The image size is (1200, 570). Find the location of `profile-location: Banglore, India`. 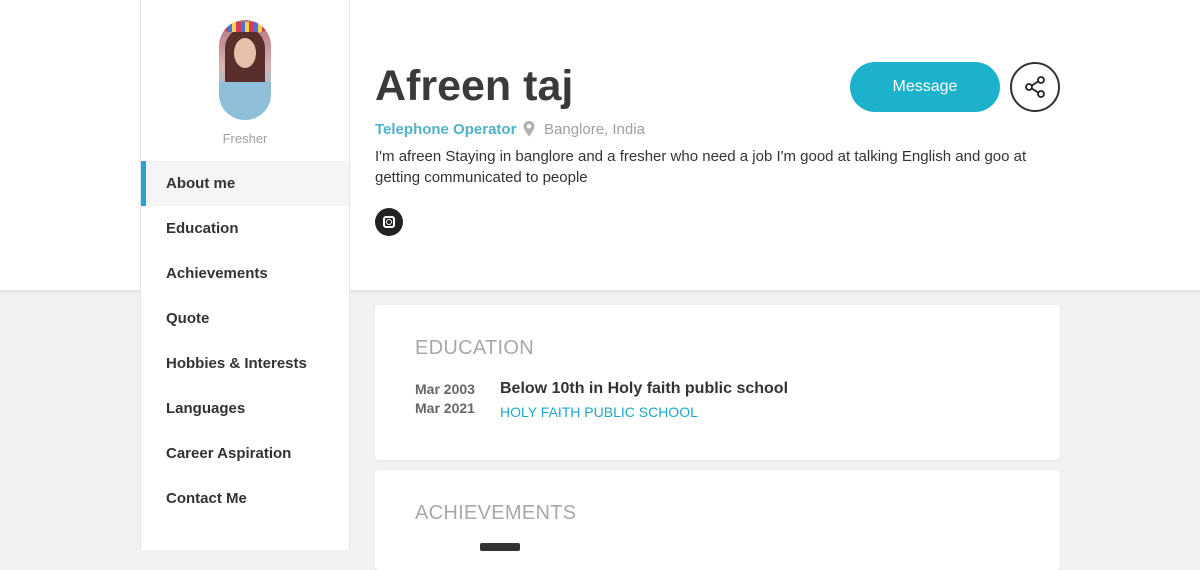

profile-location: Banglore, India is located at coordinates (594, 129).